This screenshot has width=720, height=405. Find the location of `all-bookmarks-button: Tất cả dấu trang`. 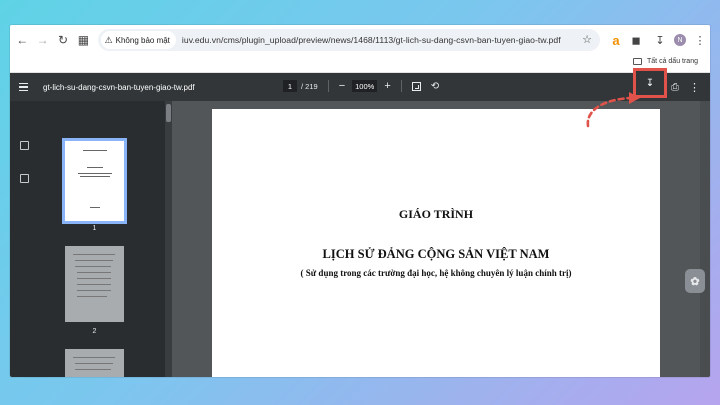

all-bookmarks-button: Tất cả dấu trang is located at coordinates (665, 61).